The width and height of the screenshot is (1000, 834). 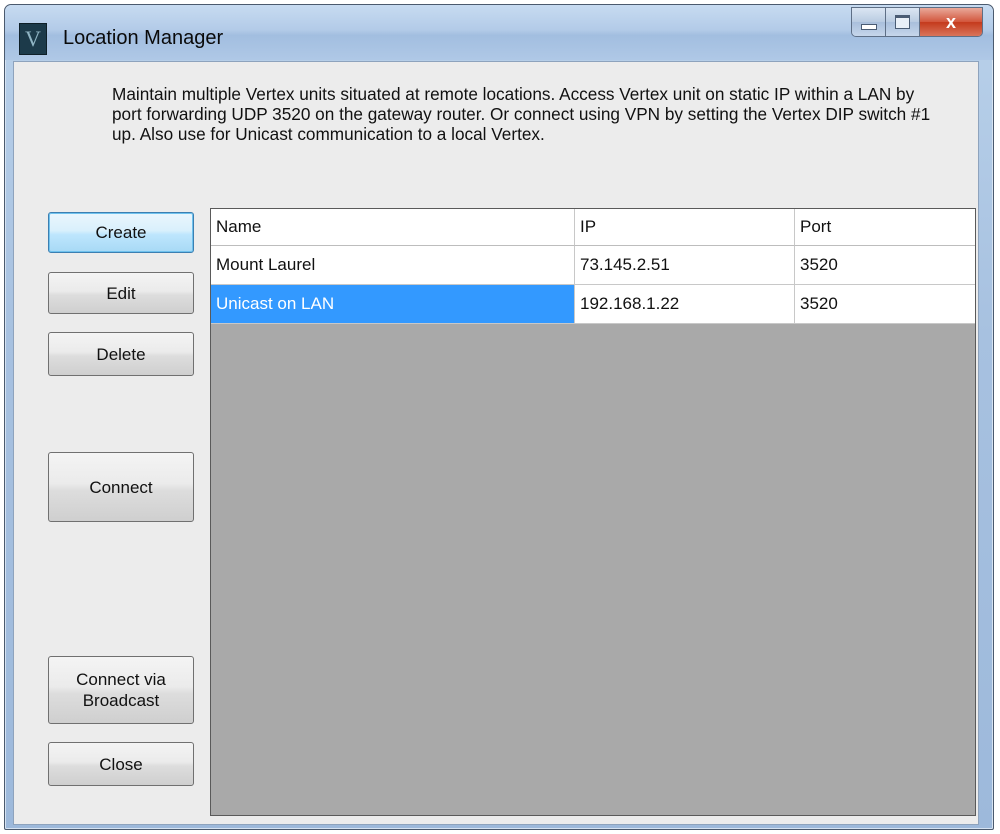 What do you see at coordinates (685, 227) in the screenshot?
I see `column-header-ip: IP` at bounding box center [685, 227].